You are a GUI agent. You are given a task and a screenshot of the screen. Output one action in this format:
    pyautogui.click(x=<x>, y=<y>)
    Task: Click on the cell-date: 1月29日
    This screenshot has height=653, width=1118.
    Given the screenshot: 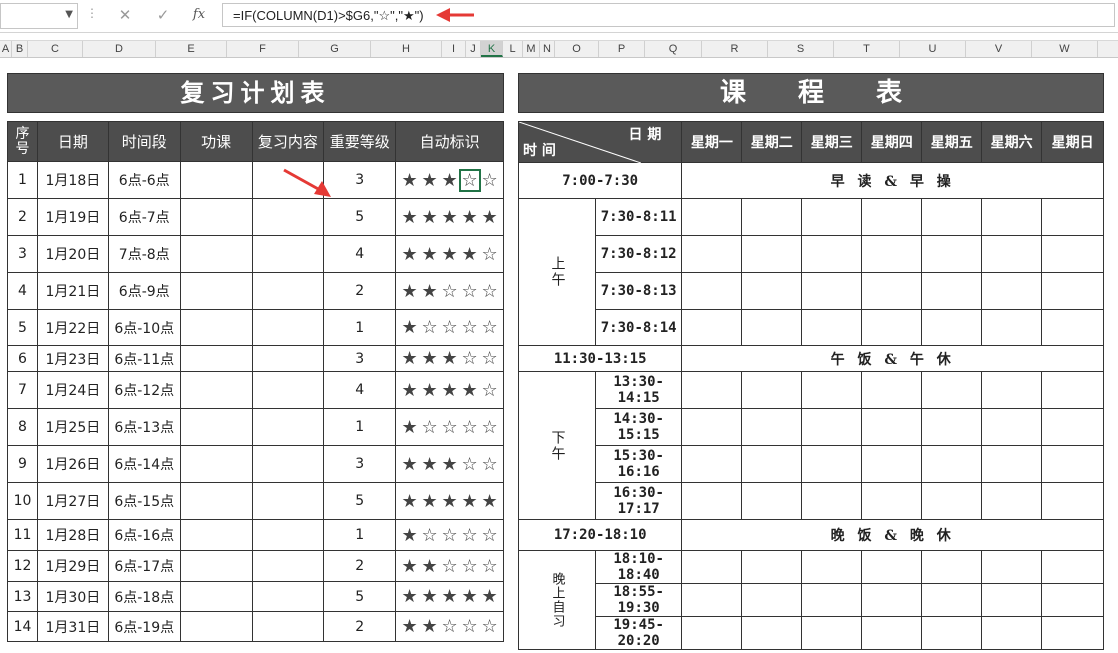 What is the action you would take?
    pyautogui.click(x=72, y=566)
    